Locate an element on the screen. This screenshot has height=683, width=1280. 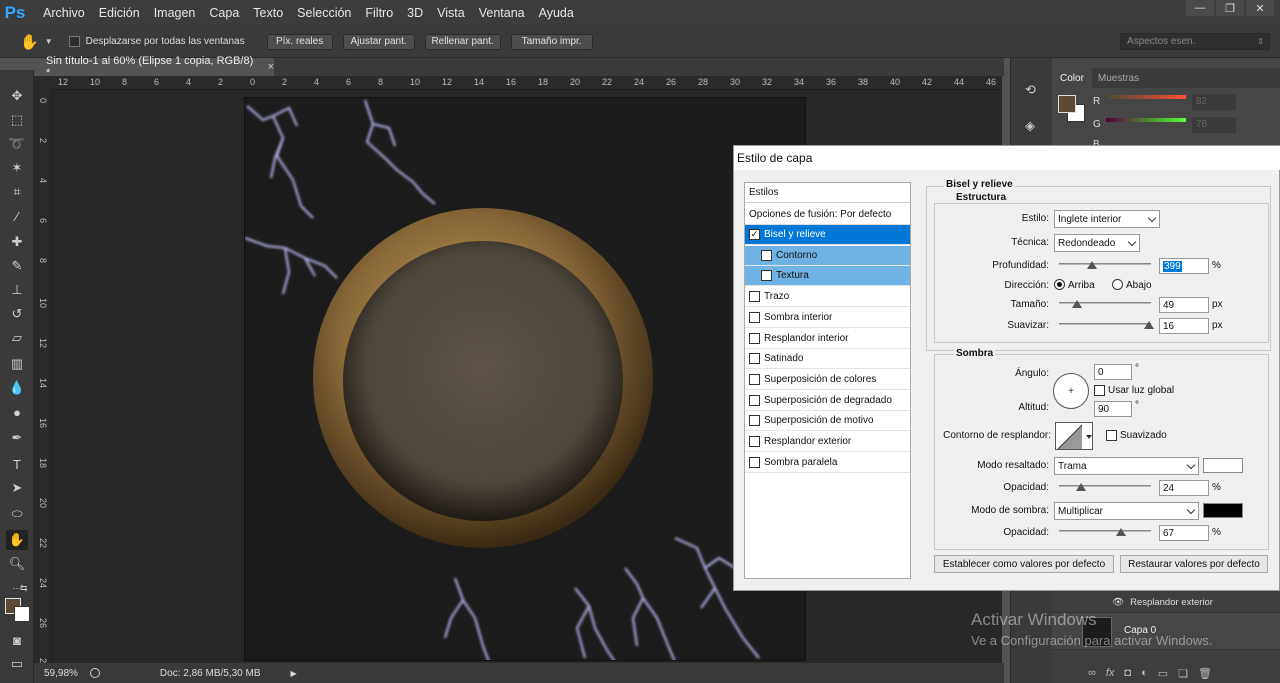
size-slider-thumb is located at coordinates (1077, 304).